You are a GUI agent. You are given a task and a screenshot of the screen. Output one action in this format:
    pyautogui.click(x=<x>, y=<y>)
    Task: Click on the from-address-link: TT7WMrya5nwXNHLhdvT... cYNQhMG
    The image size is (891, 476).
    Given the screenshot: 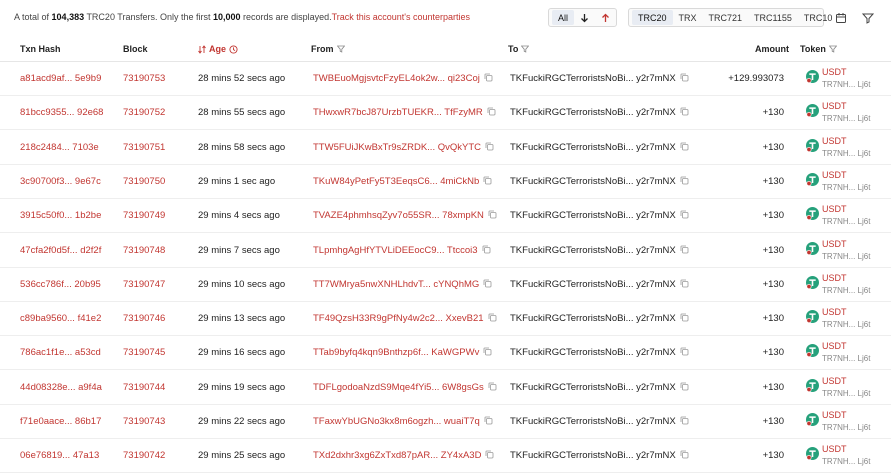 What is the action you would take?
    pyautogui.click(x=396, y=284)
    